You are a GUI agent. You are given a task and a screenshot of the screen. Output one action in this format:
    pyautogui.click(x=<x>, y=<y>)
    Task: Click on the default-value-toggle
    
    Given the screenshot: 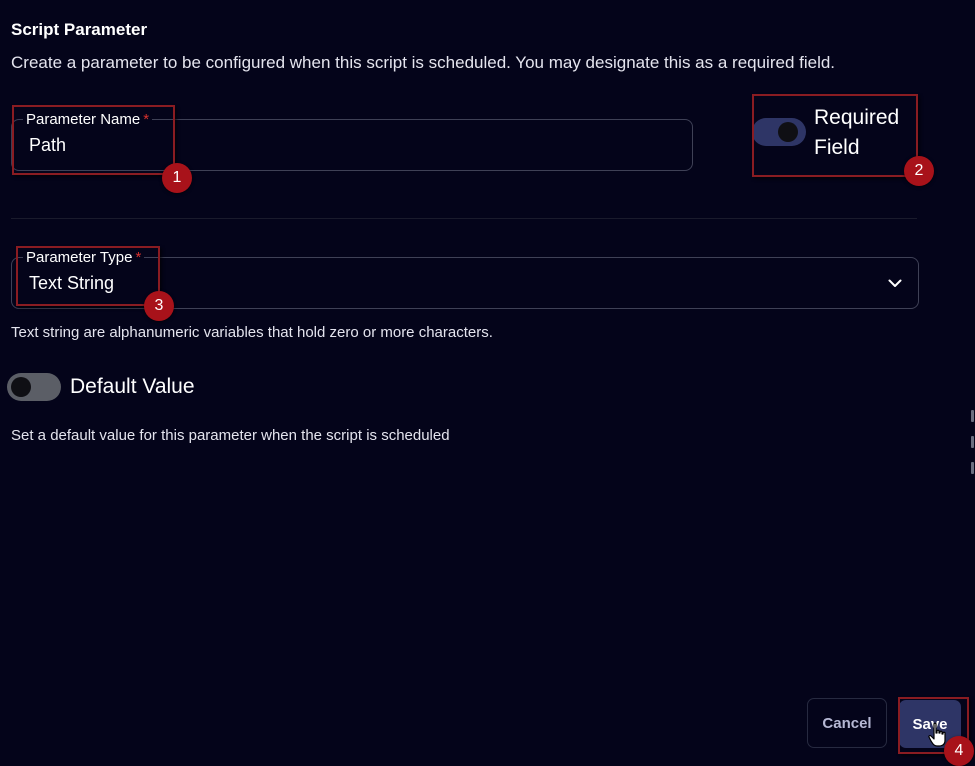 What is the action you would take?
    pyautogui.click(x=34, y=387)
    